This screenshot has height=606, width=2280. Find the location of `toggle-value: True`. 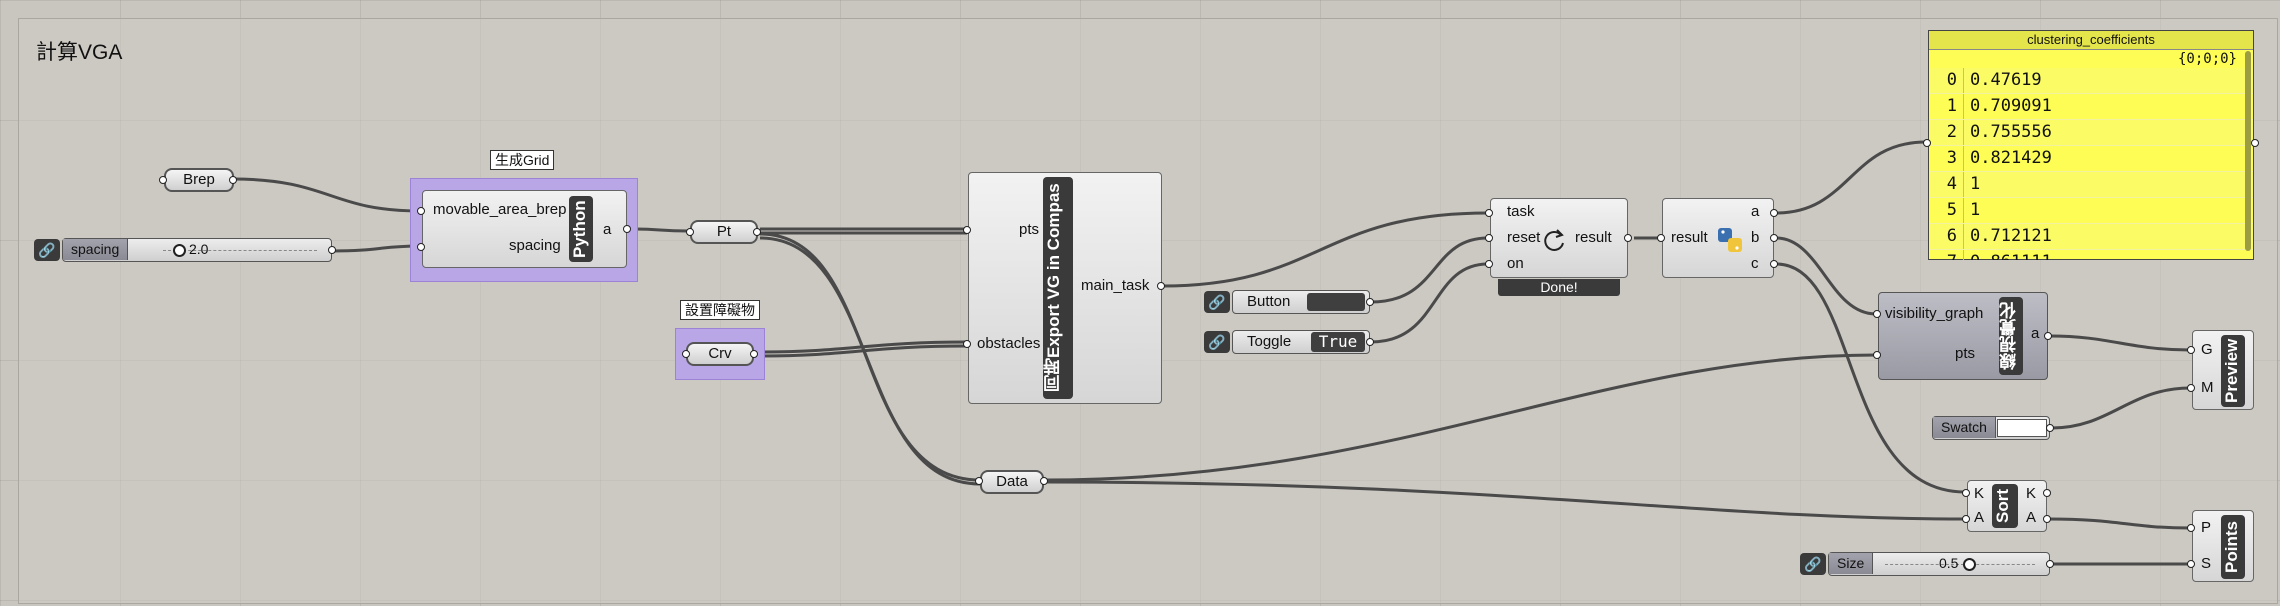

toggle-value: True is located at coordinates (1338, 342).